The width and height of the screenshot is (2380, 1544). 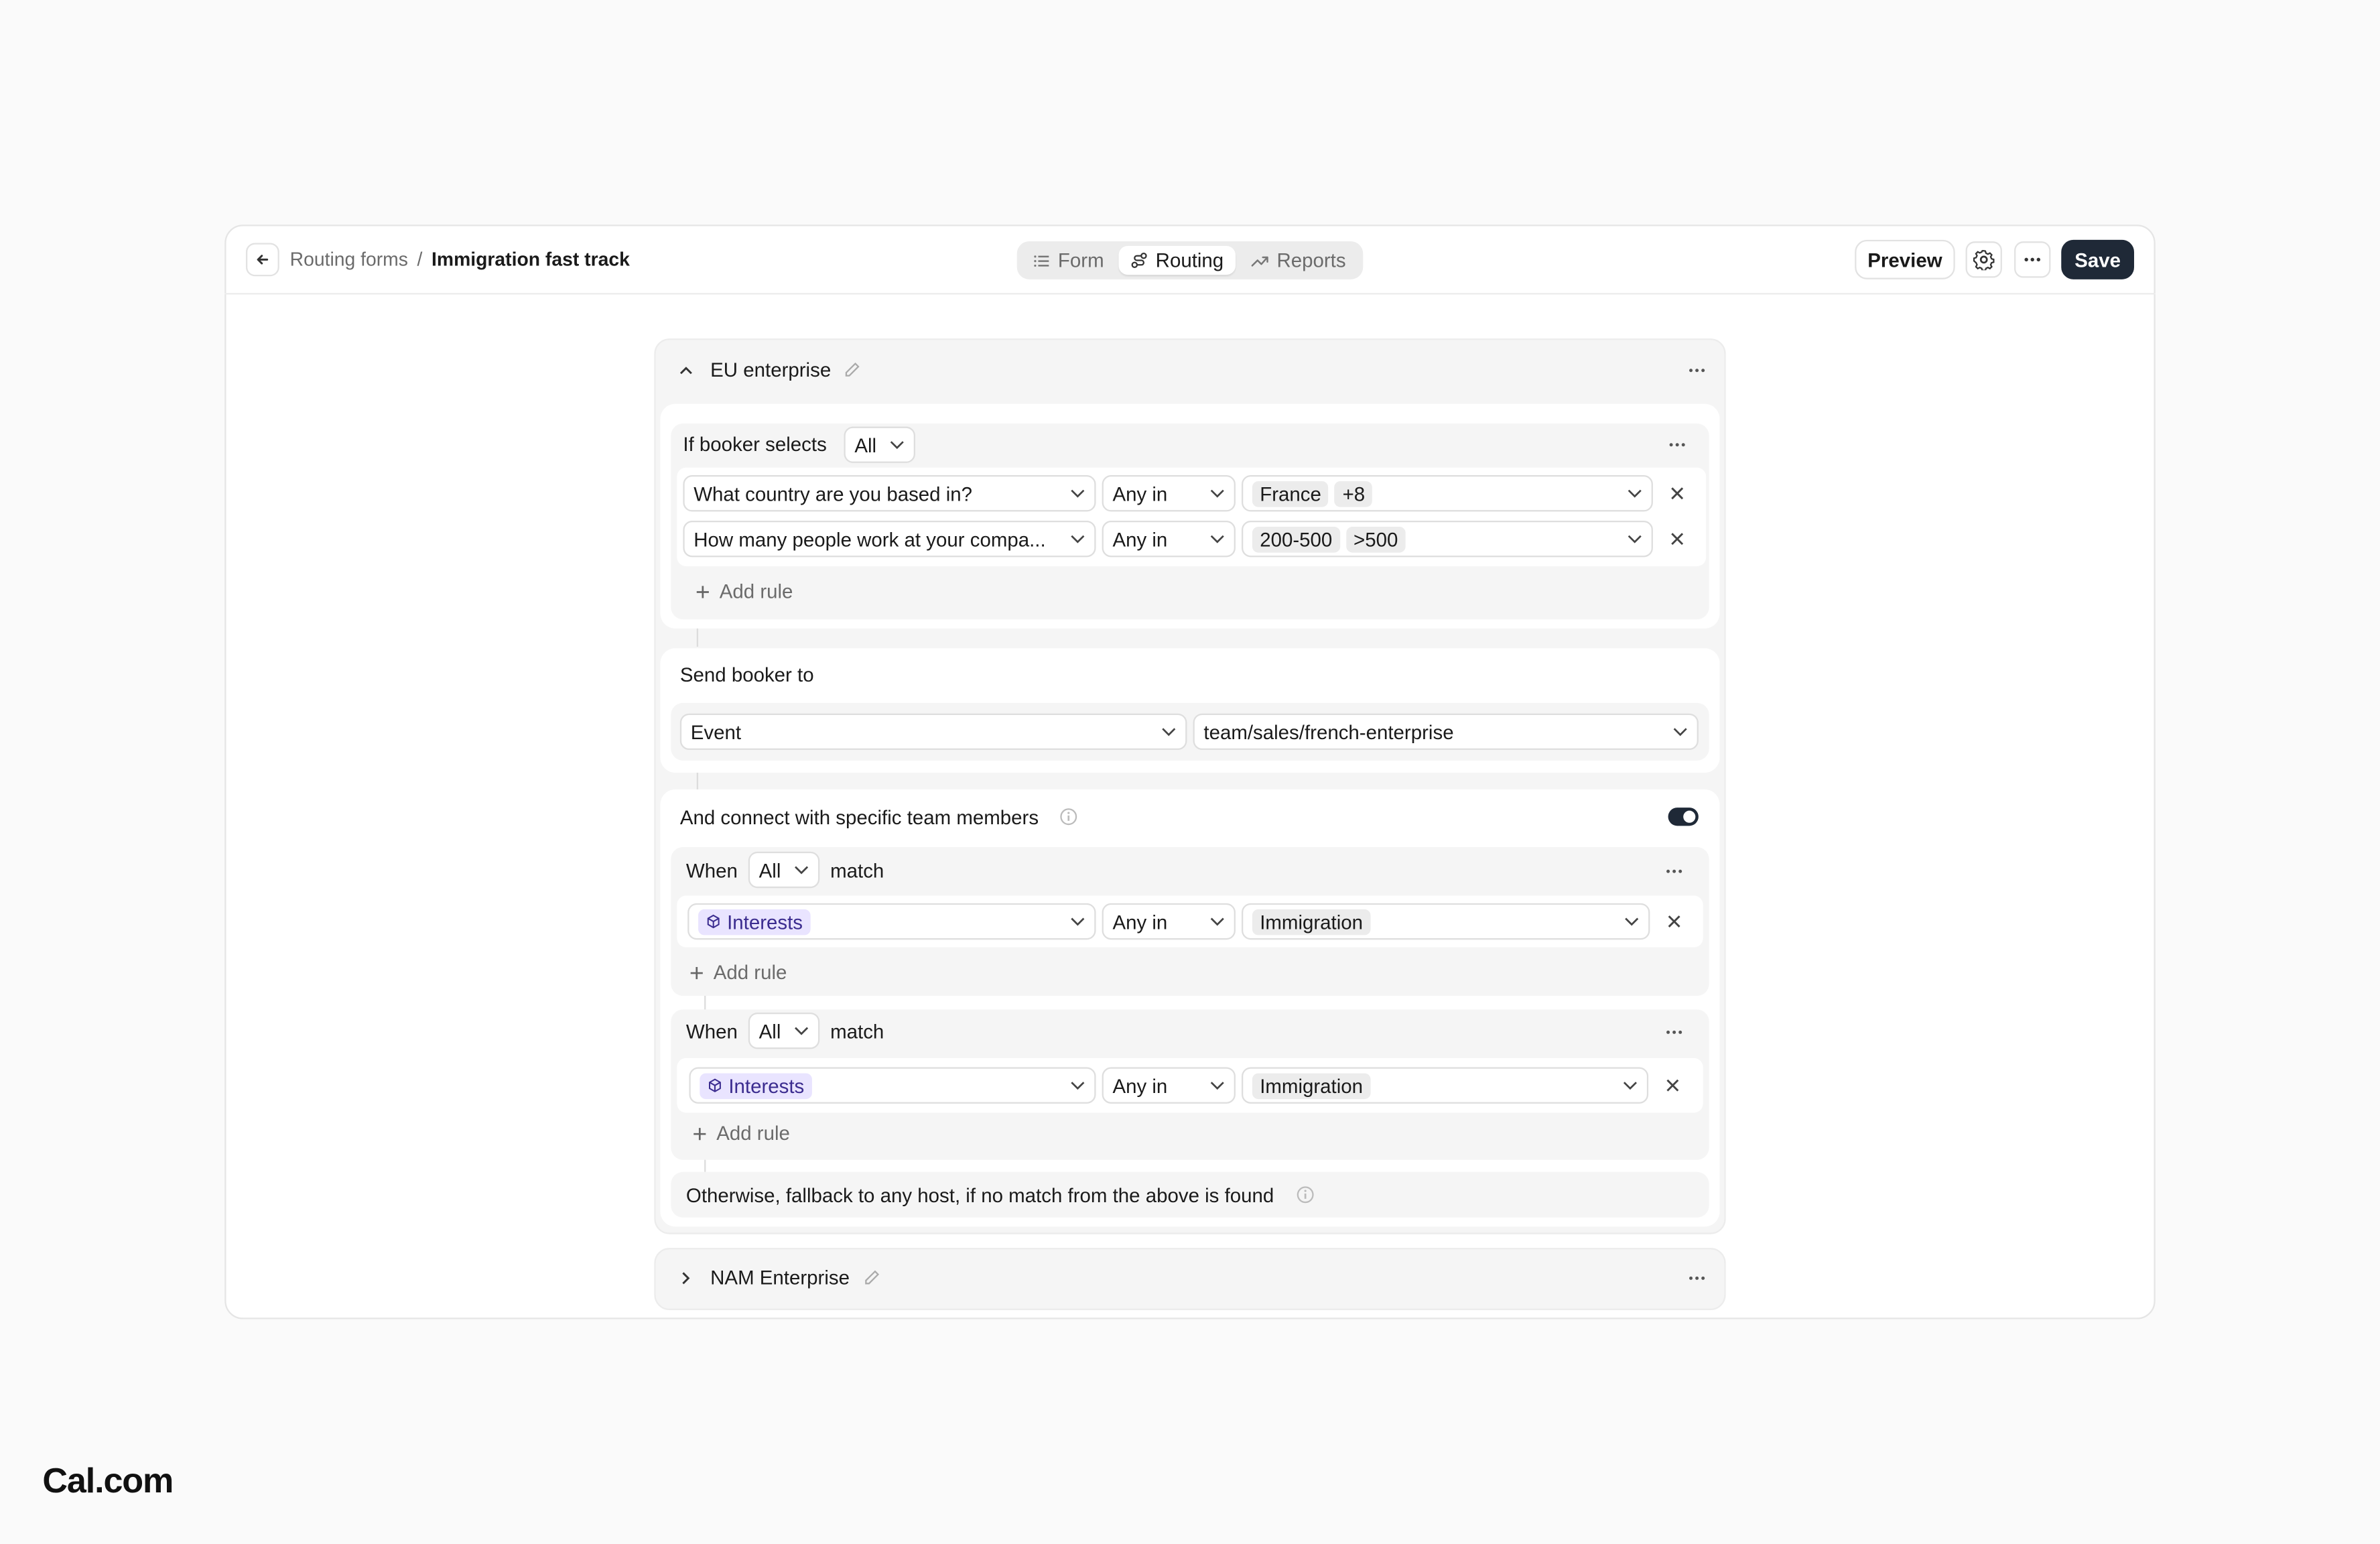 What do you see at coordinates (1683, 817) in the screenshot?
I see `team-toggle` at bounding box center [1683, 817].